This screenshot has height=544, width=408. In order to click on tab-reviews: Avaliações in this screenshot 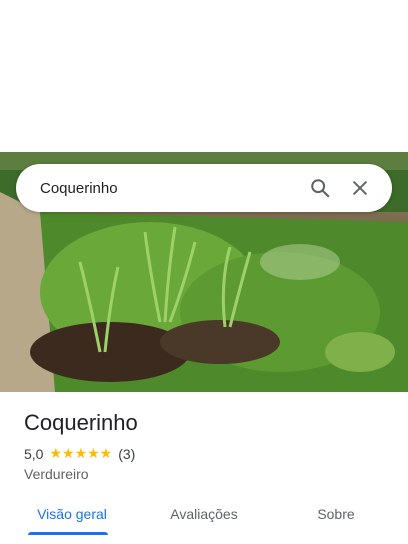, I will do `click(204, 514)`.